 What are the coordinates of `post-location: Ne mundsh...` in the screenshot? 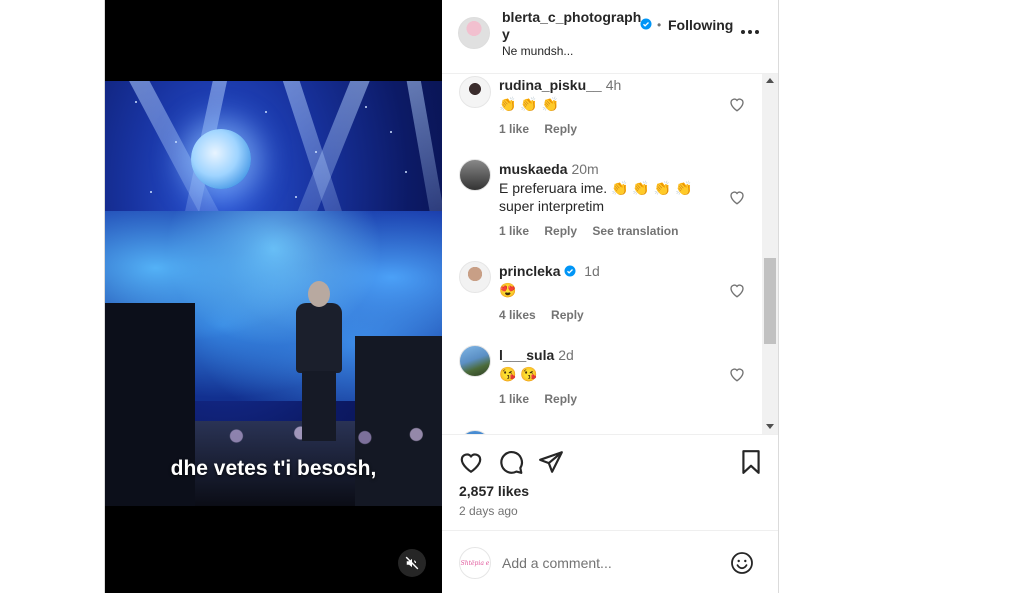 It's located at (537, 51).